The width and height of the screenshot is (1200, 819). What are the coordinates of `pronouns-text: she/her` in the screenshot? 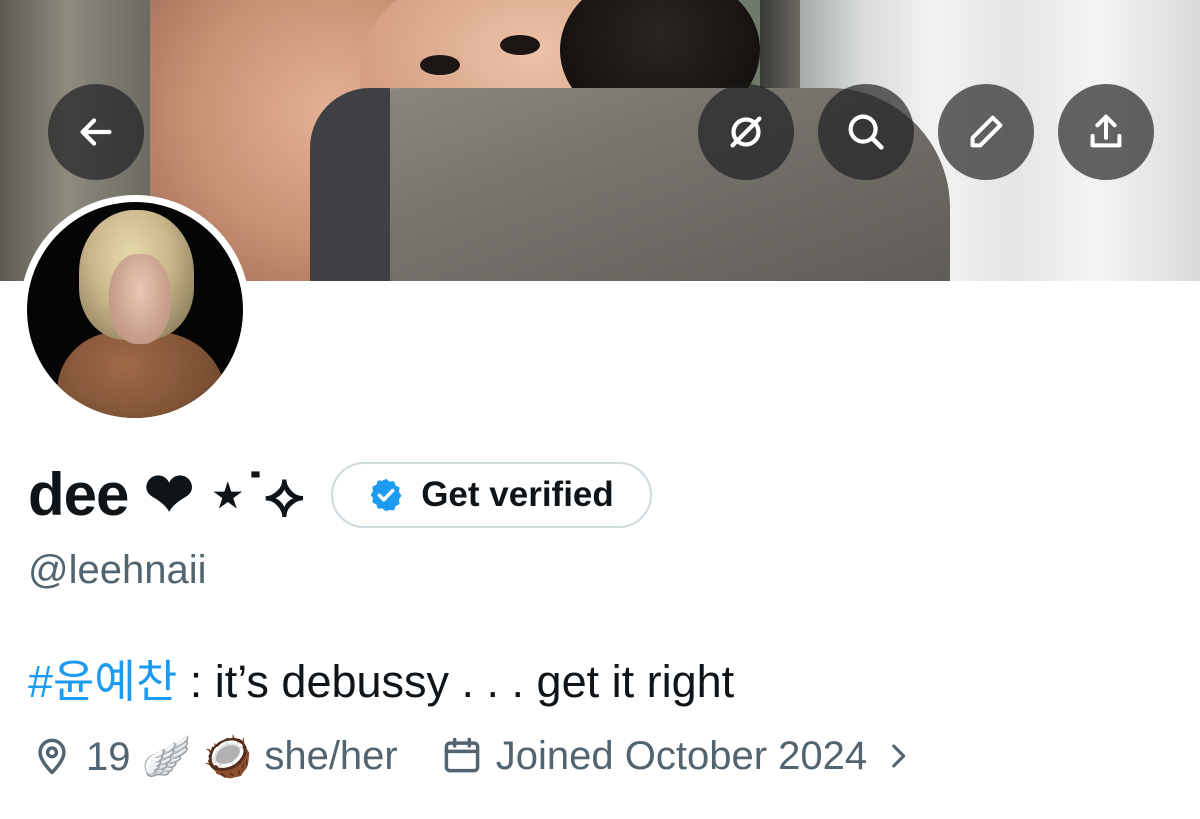 It's located at (331, 755).